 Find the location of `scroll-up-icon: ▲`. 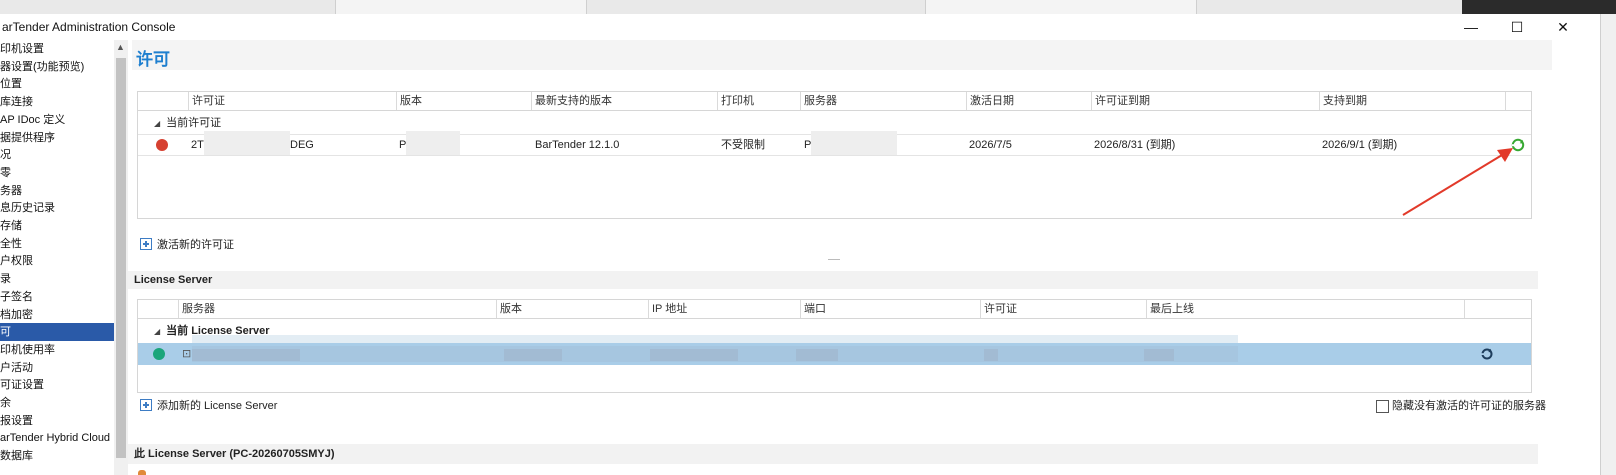

scroll-up-icon: ▲ is located at coordinates (120, 47).